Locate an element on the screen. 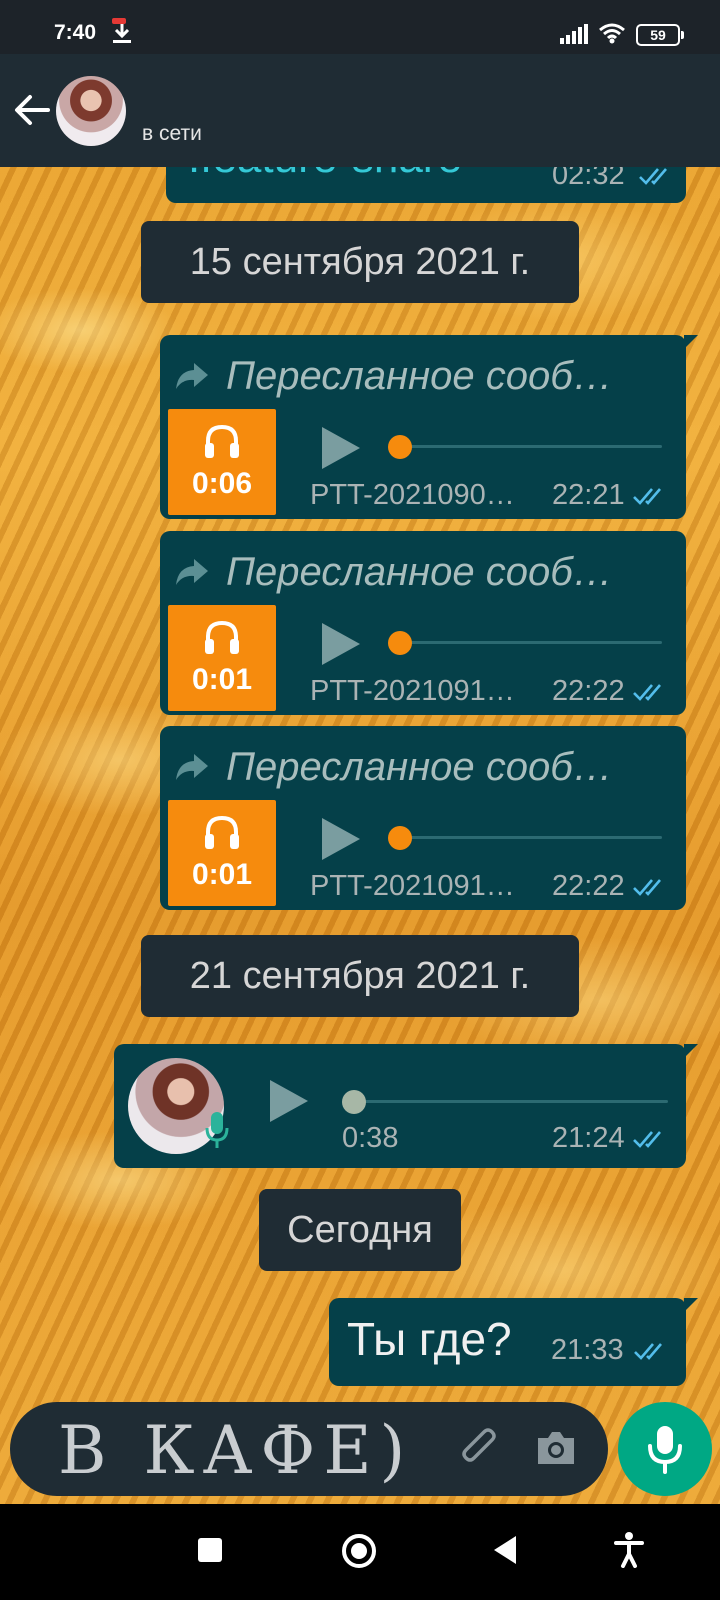  accessibility-icon is located at coordinates (629, 1550).